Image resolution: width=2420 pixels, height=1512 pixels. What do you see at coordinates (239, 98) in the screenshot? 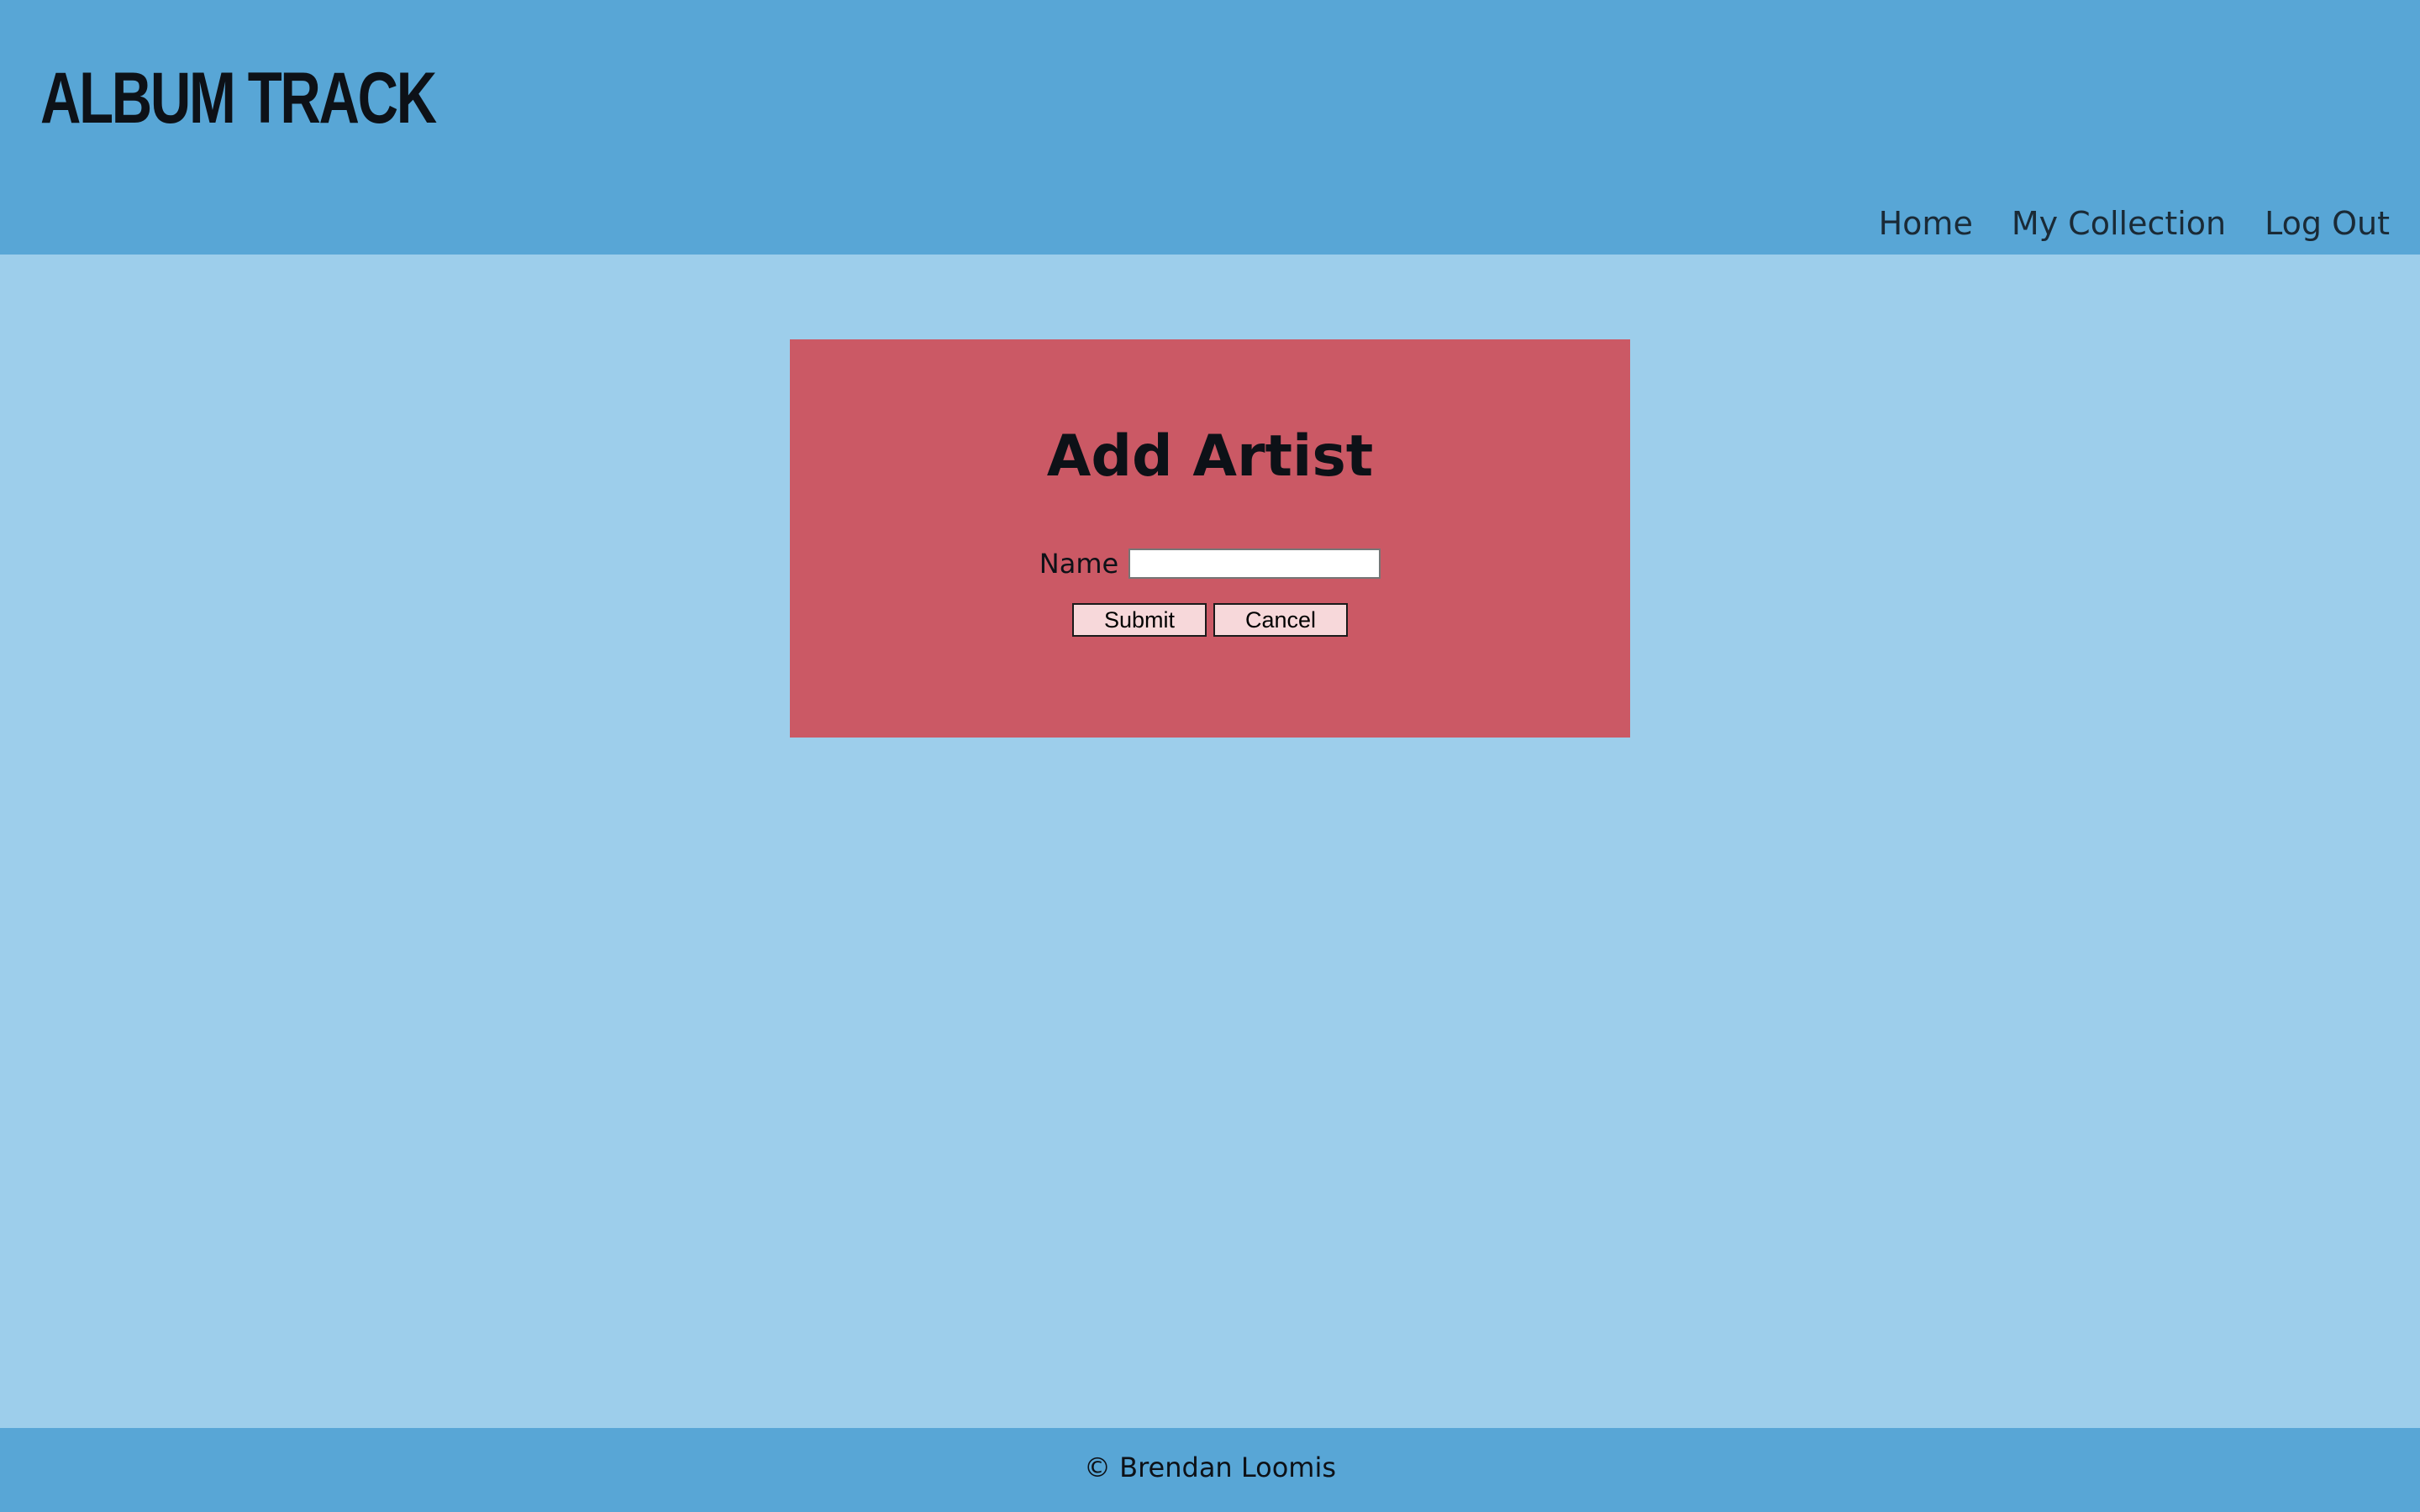
I see `site-logo: ALBUM TRACK` at bounding box center [239, 98].